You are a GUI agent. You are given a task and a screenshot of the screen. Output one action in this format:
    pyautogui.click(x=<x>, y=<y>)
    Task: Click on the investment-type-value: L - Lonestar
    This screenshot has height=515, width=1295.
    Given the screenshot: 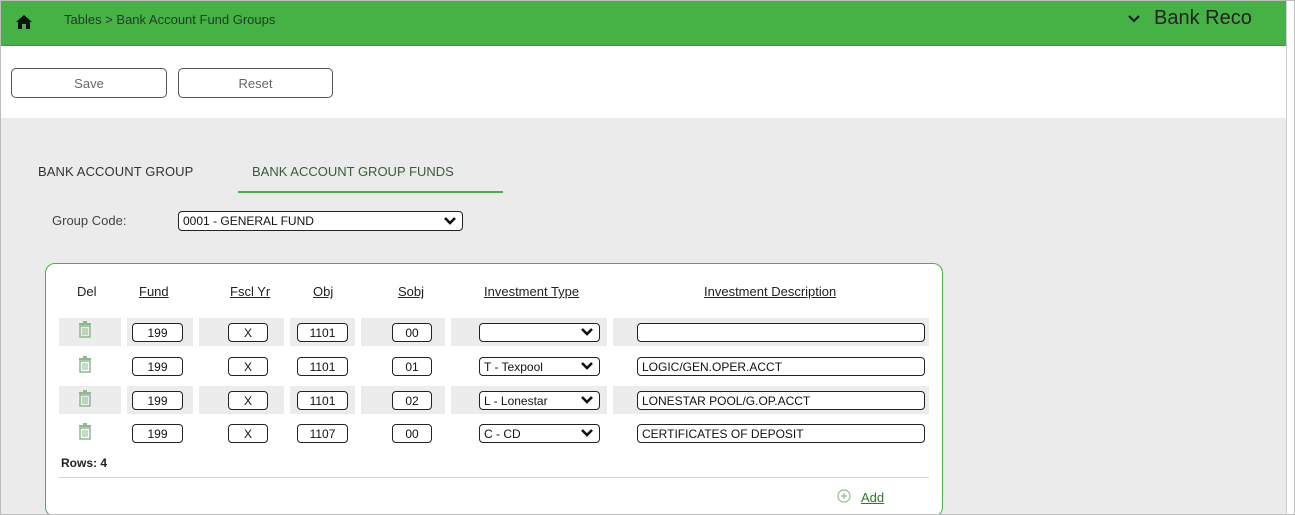 What is the action you would take?
    pyautogui.click(x=516, y=400)
    